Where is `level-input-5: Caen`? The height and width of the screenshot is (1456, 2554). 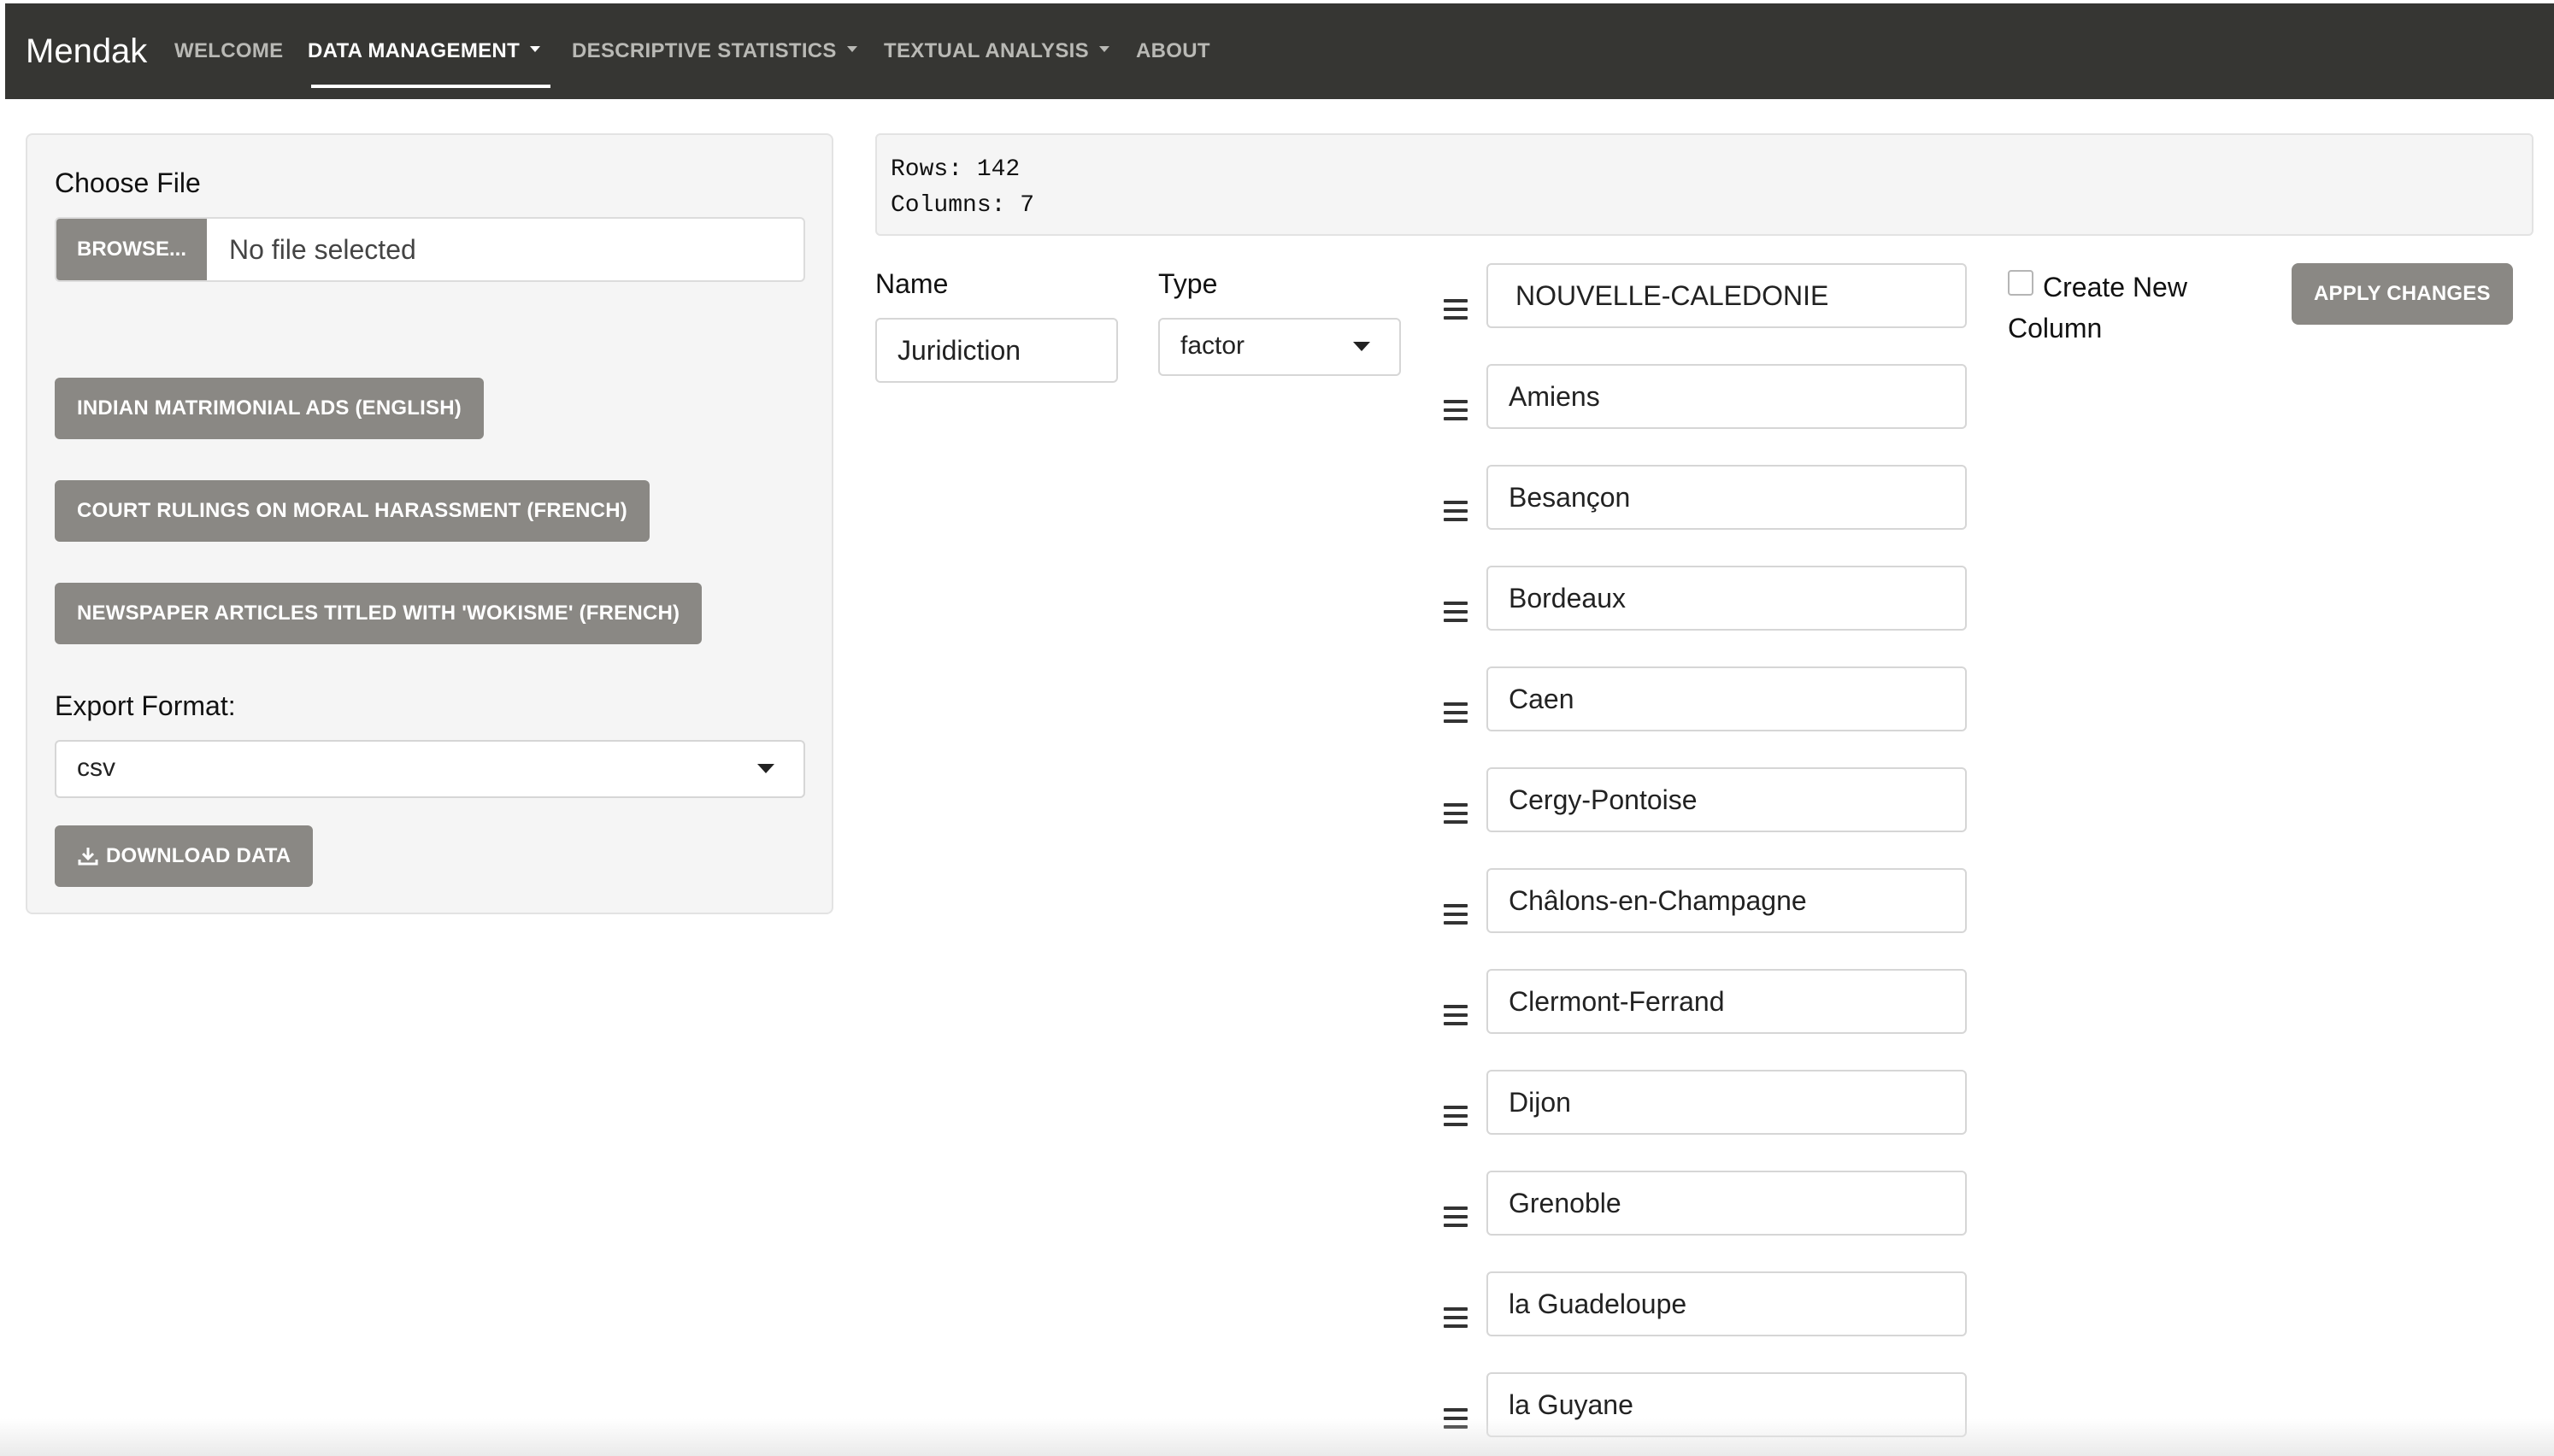
level-input-5: Caen is located at coordinates (1726, 698).